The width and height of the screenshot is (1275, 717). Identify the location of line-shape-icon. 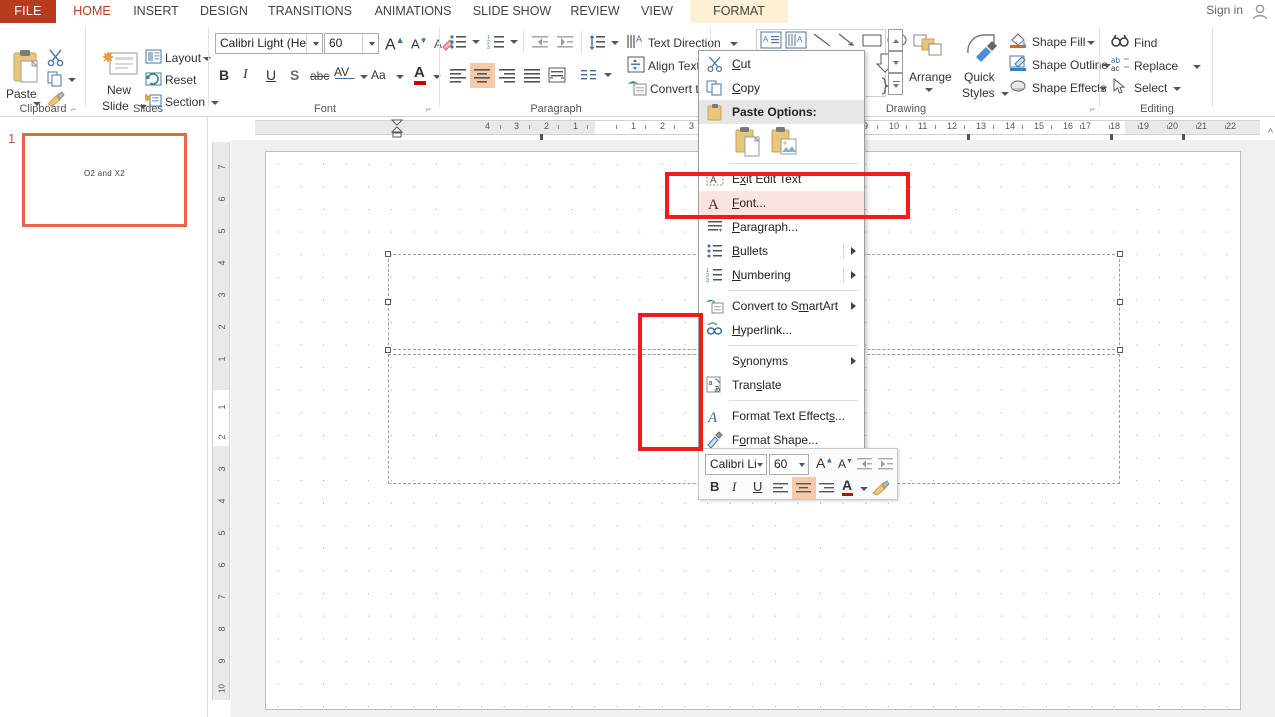
(822, 40).